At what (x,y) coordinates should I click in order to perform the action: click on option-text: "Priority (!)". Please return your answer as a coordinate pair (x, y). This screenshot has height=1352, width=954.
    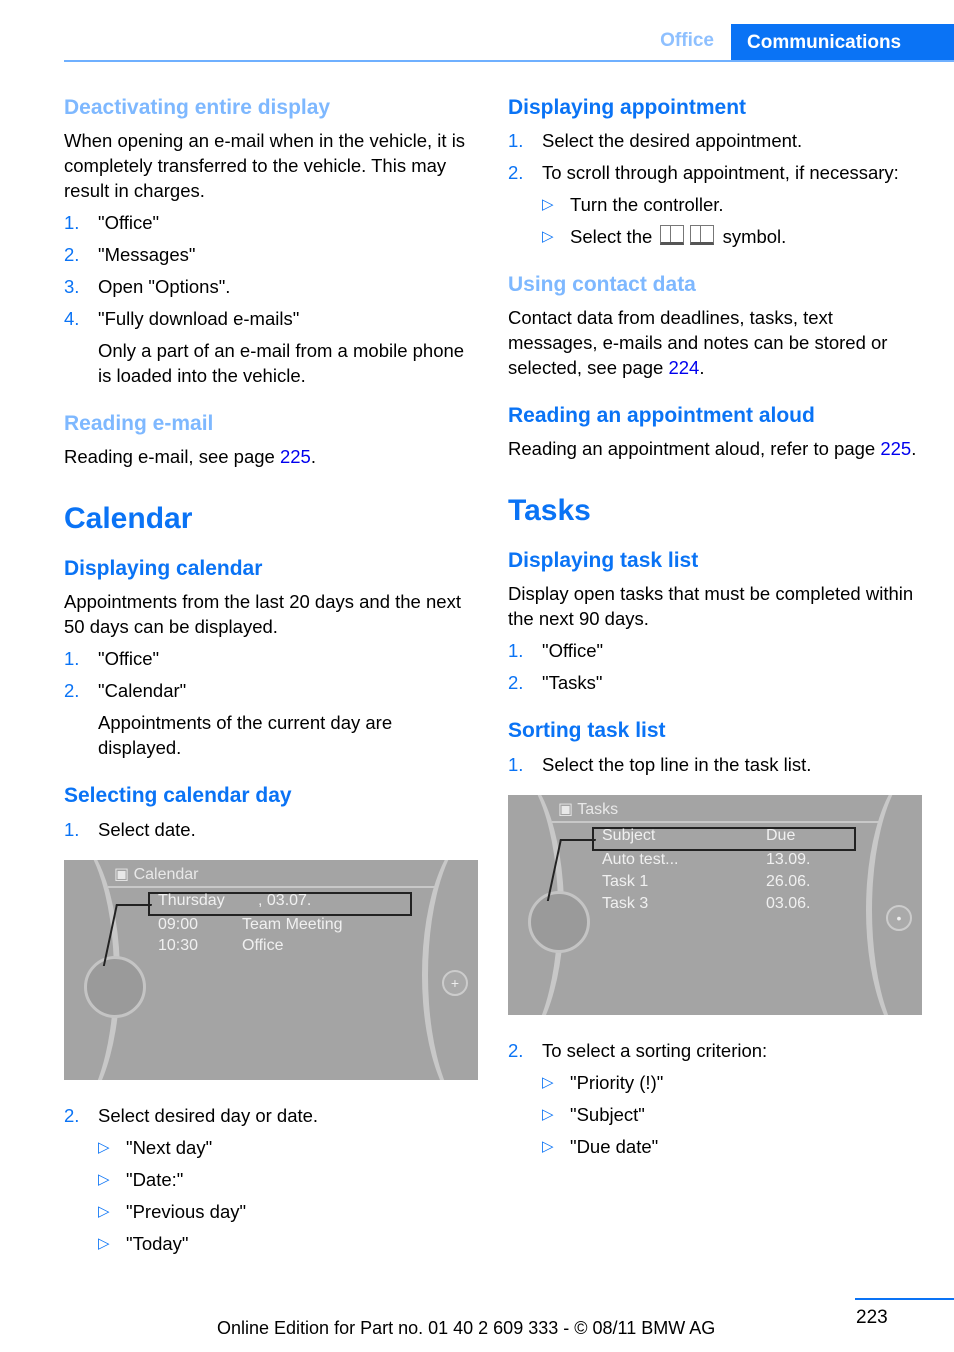
    Looking at the image, I should click on (617, 1082).